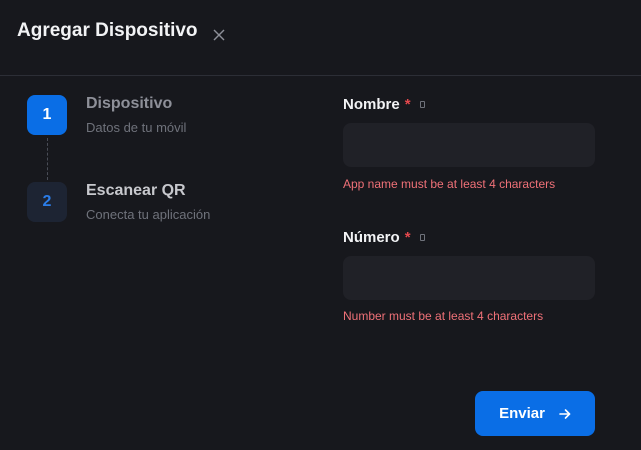  I want to click on step-2-badge: 2, so click(47, 202).